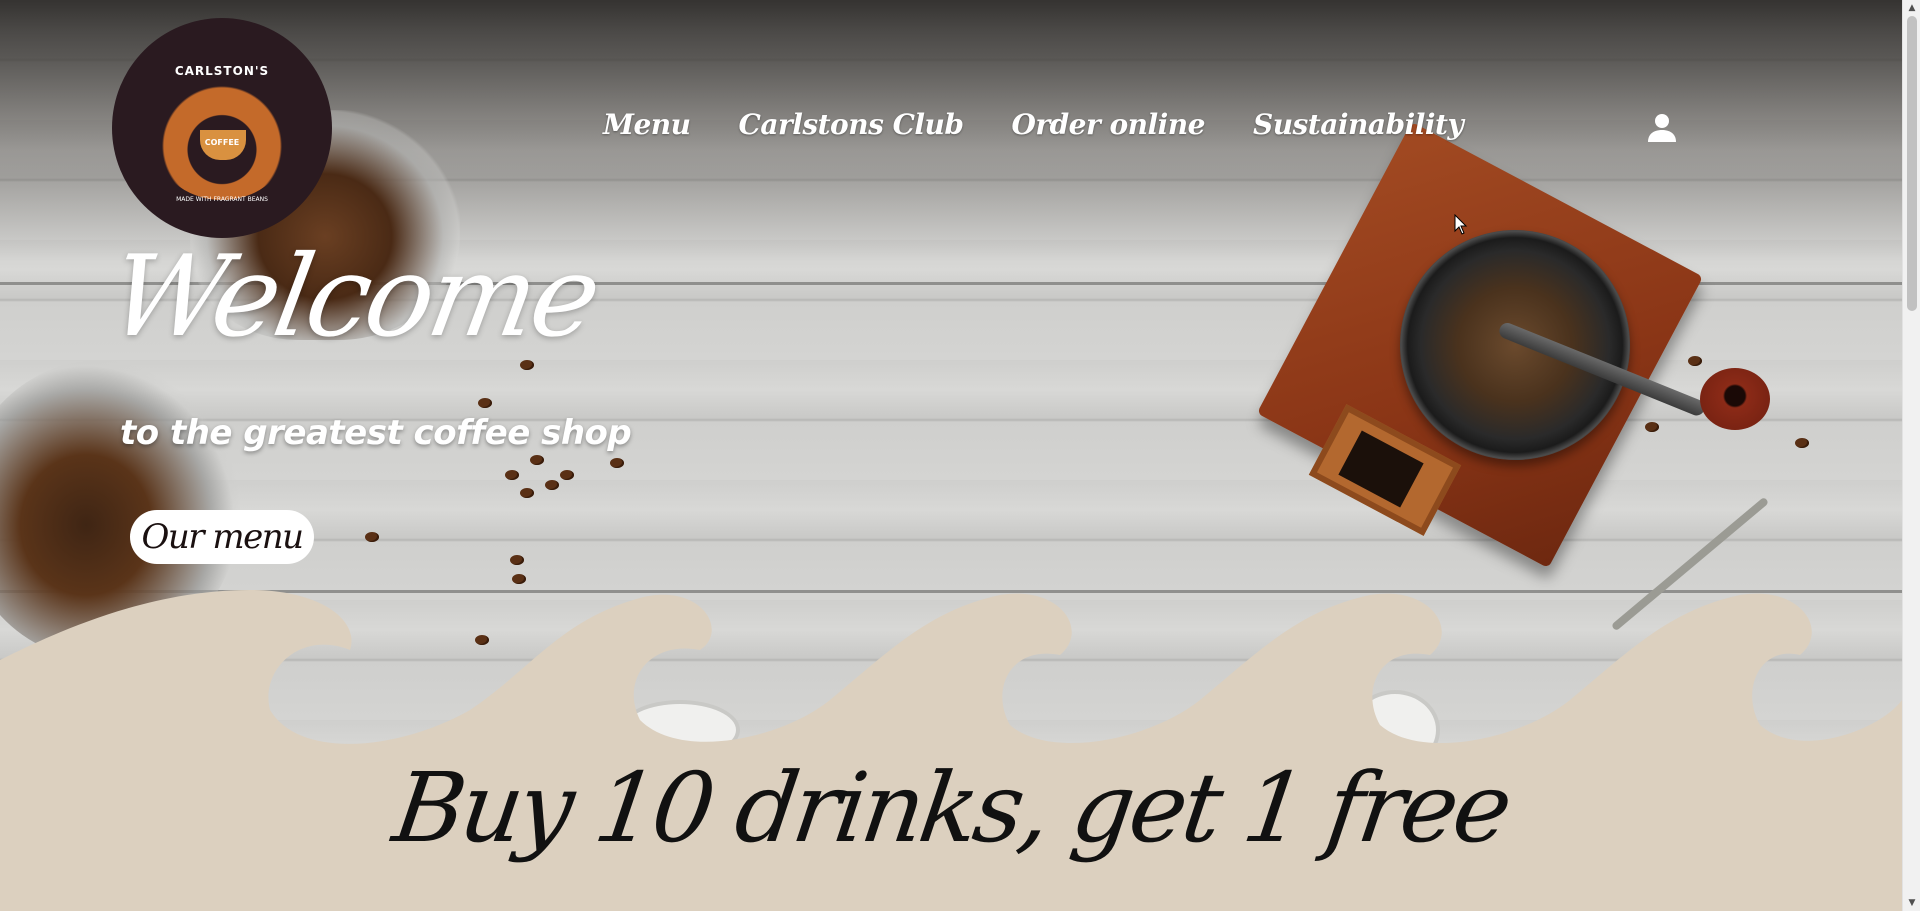 The height and width of the screenshot is (911, 1920). Describe the element at coordinates (1662, 128) in the screenshot. I see `user-icon` at that location.